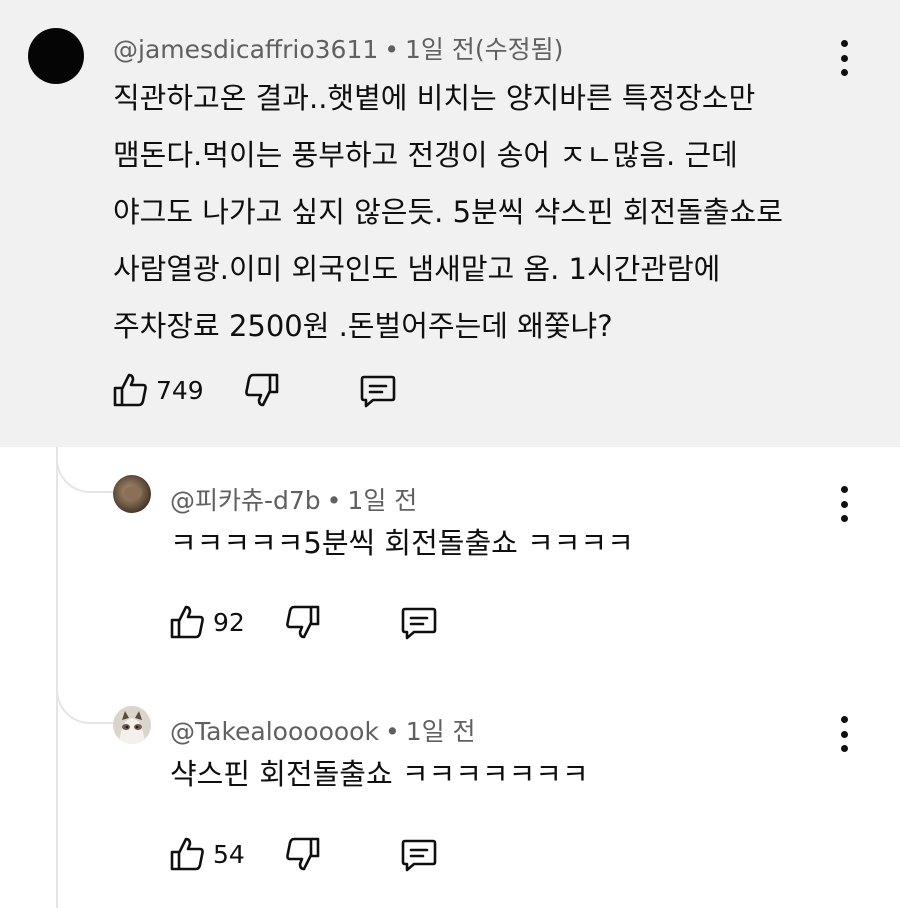  I want to click on comment-text: ㅋㅋㅋㅋㅋ5분씩 회전돌출쇼 ㅋㅋㅋㅋ, so click(402, 543).